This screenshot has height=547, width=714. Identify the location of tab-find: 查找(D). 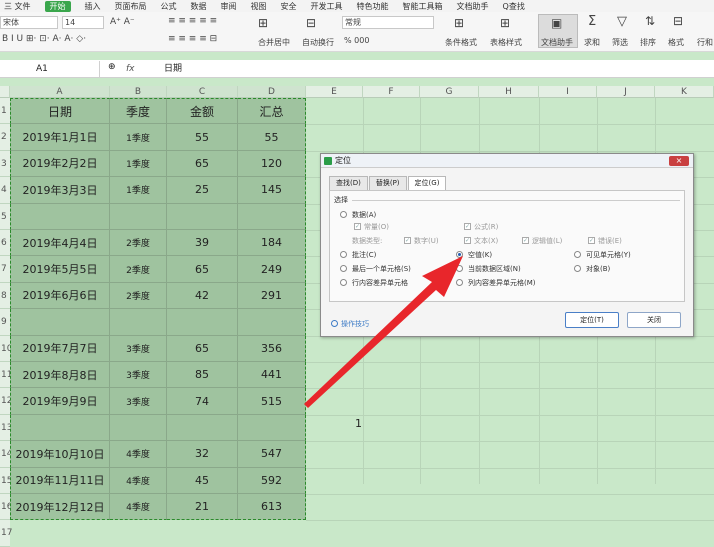
(348, 183).